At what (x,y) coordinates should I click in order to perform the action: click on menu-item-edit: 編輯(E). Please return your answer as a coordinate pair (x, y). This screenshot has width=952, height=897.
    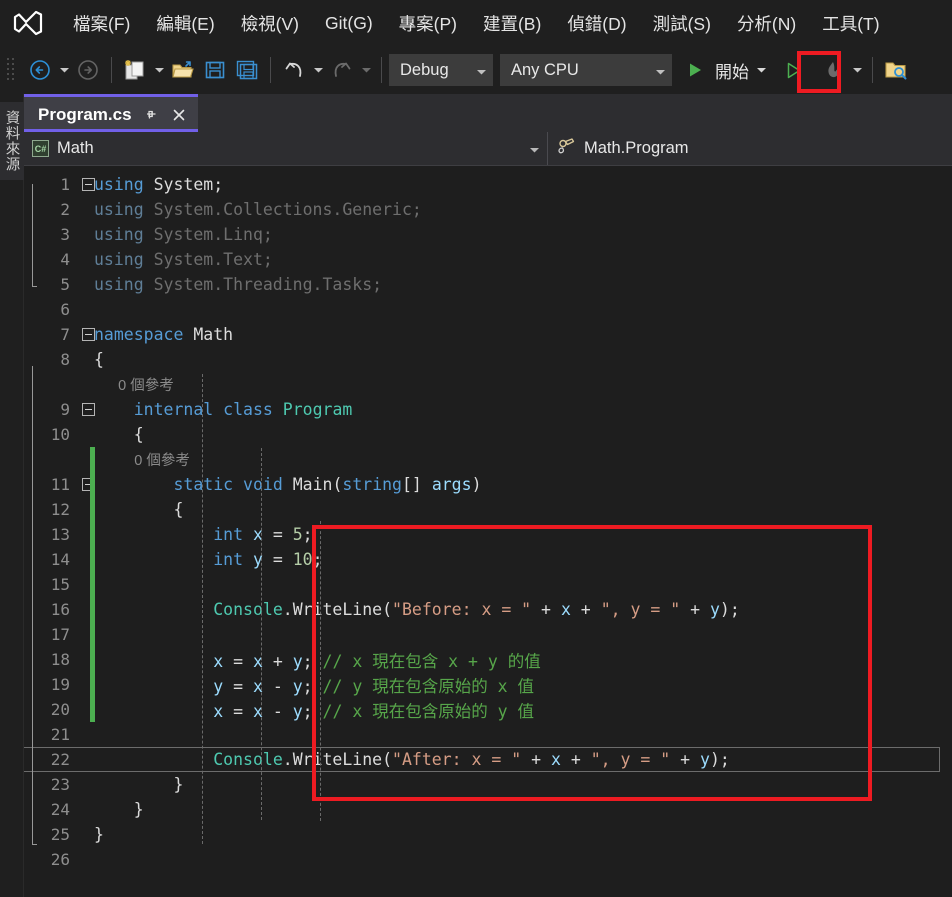
    Looking at the image, I should click on (185, 23).